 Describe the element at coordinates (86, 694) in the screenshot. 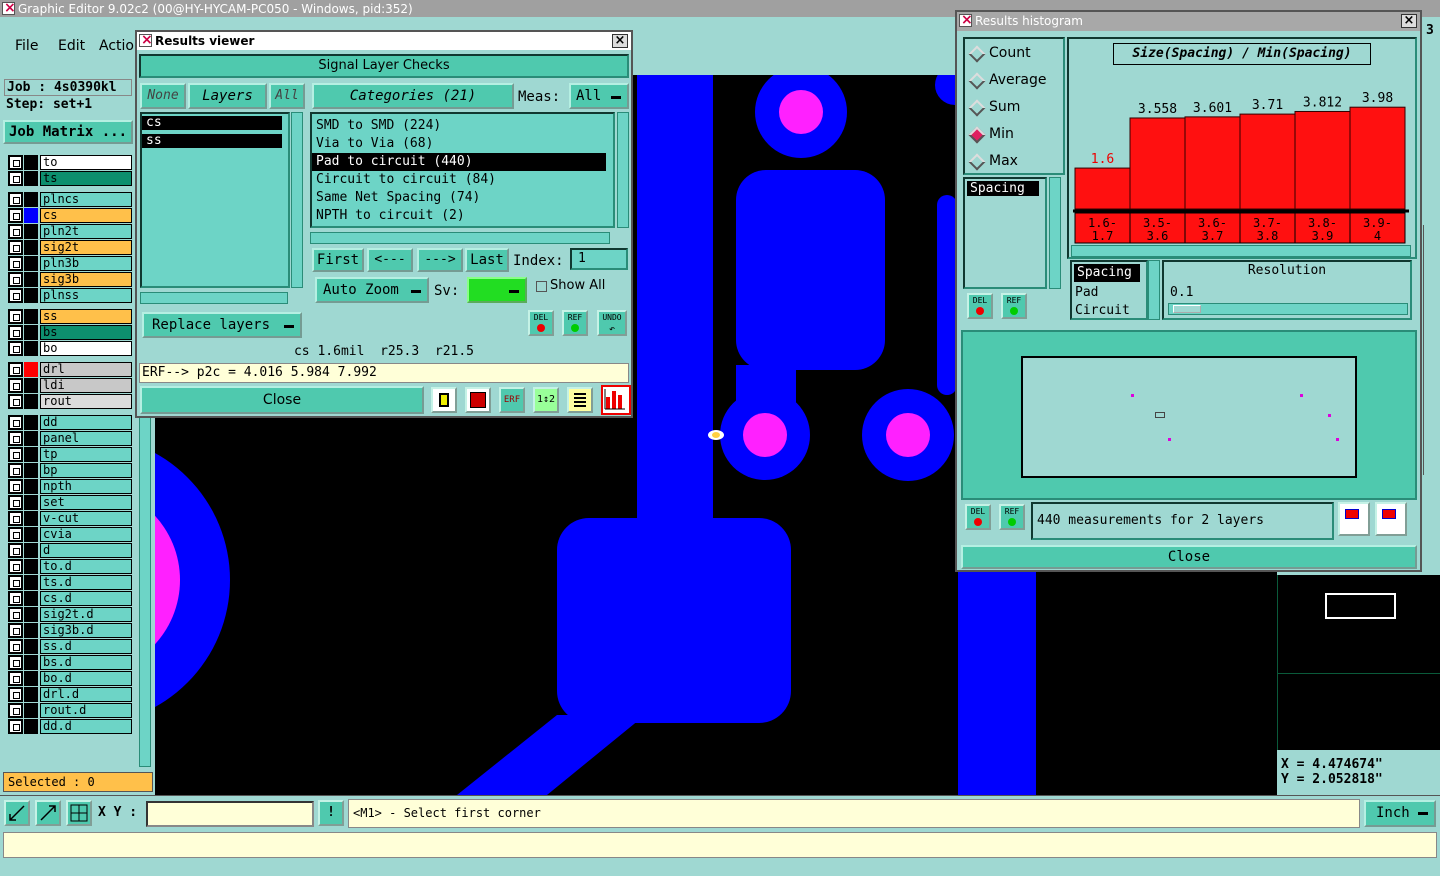

I see `layer-name: drl.d` at that location.